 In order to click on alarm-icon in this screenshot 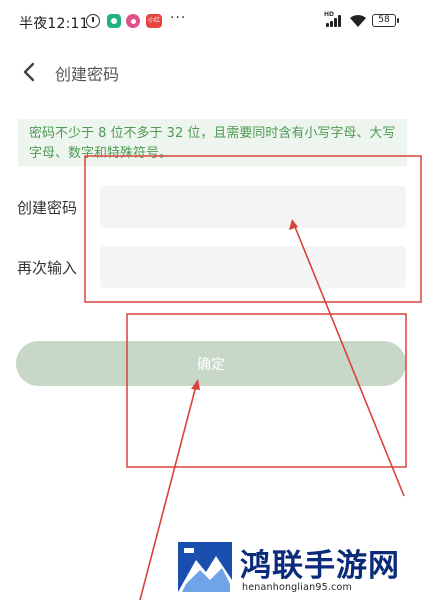, I will do `click(93, 21)`.